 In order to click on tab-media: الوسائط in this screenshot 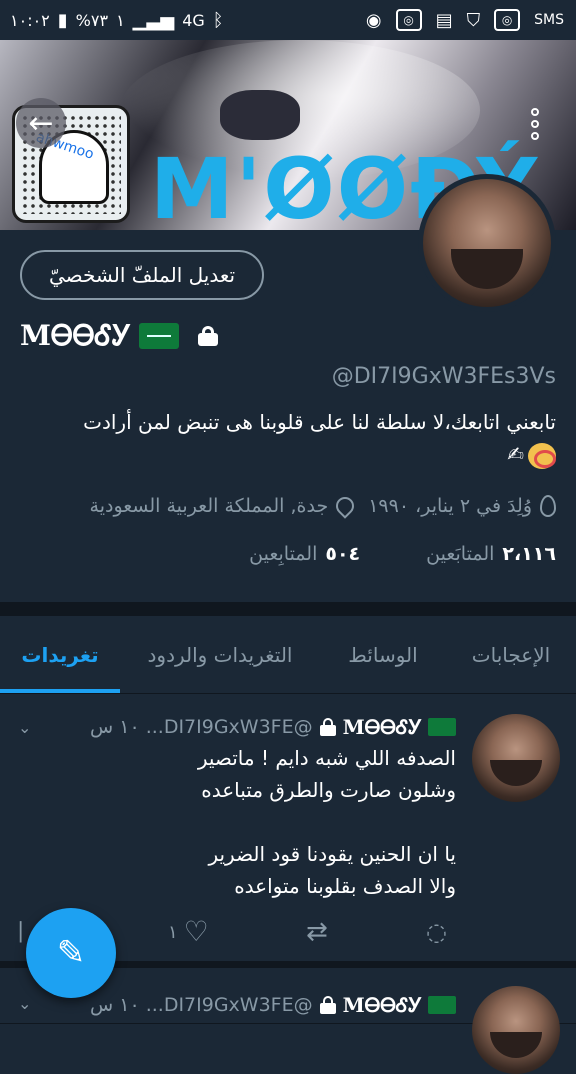, I will do `click(383, 655)`.